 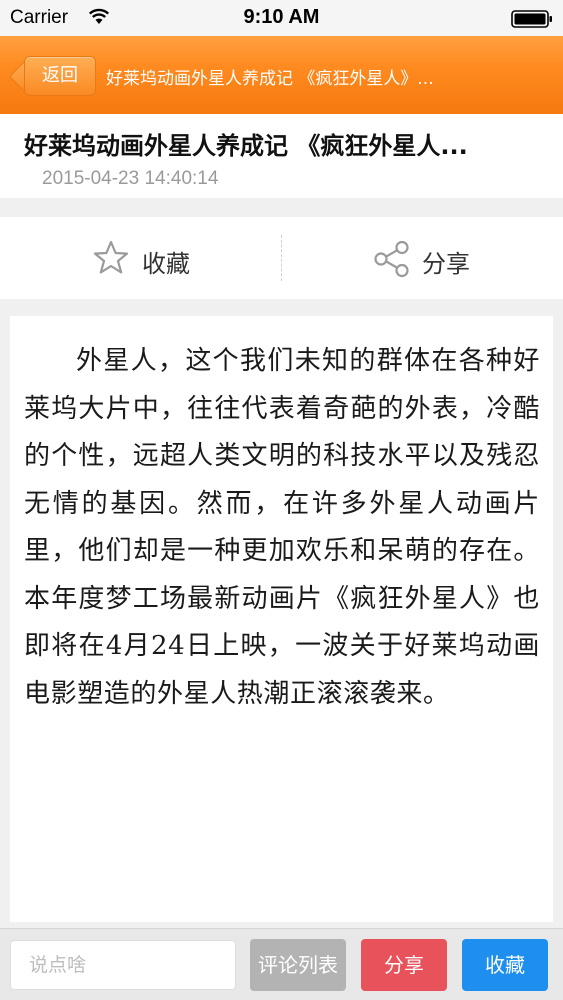 I want to click on share-button: 分享, so click(x=404, y=965).